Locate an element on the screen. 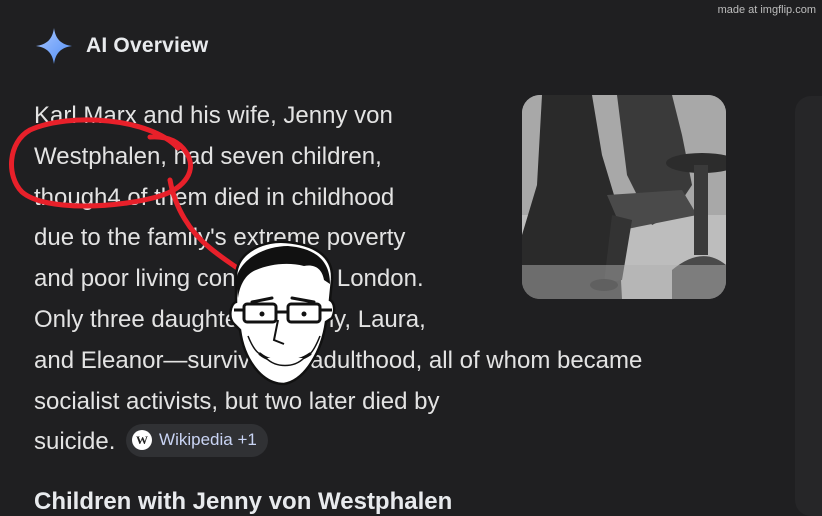 This screenshot has height=516, width=822. marx-family-photo is located at coordinates (624, 197).